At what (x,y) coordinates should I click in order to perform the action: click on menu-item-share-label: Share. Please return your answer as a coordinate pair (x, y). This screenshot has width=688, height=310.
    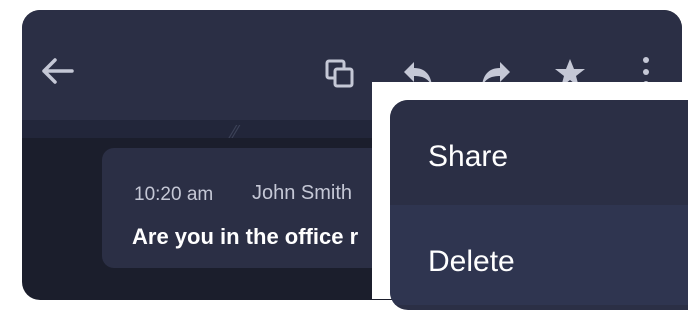
    Looking at the image, I should click on (468, 156).